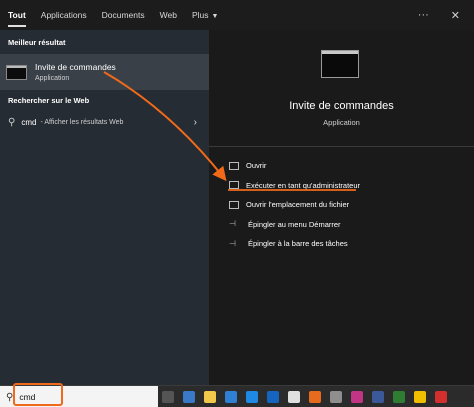  What do you see at coordinates (195, 122) in the screenshot?
I see `chevron-right-icon: ›` at bounding box center [195, 122].